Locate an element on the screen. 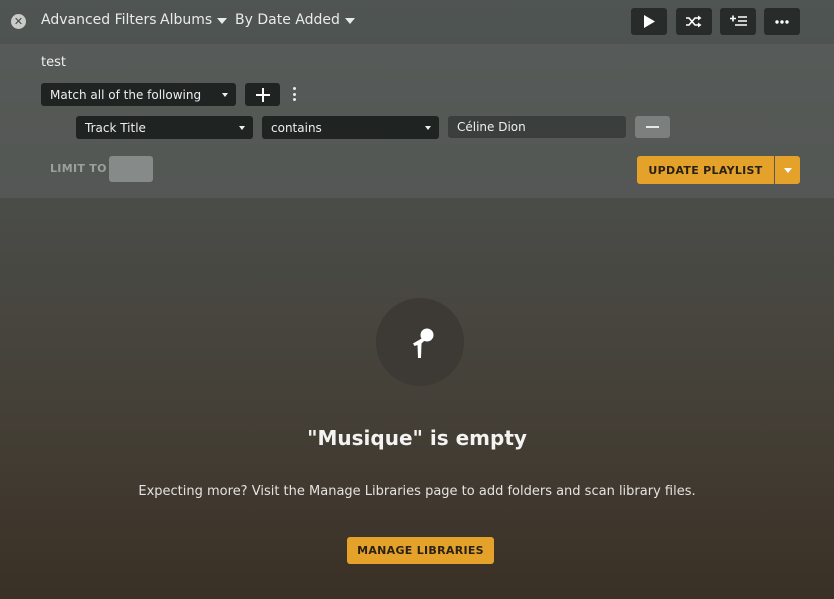  shuffle-button is located at coordinates (694, 21).